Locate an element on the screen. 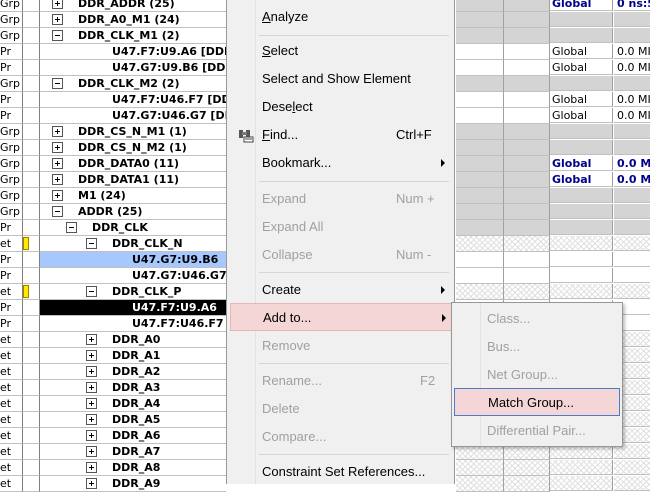 Image resolution: width=650 pixels, height=492 pixels. object-name-cell: DDR_ADDR (25) is located at coordinates (133, 6).